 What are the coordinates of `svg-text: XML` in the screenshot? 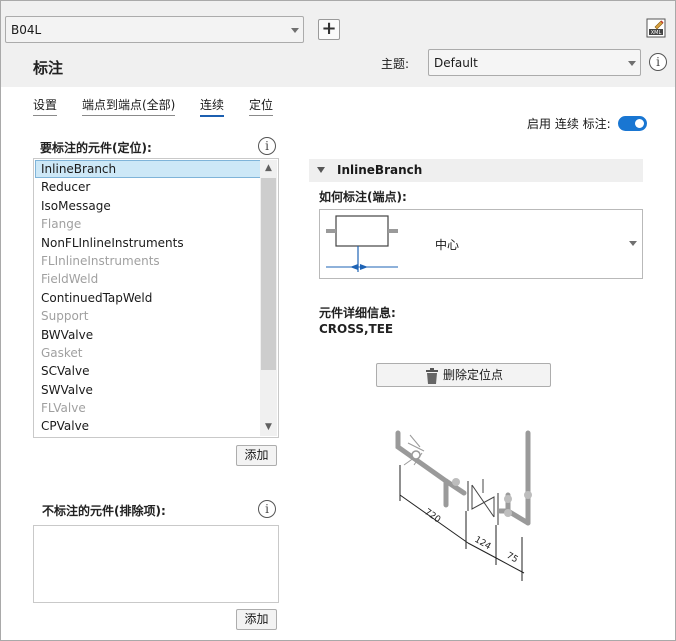 It's located at (656, 33).